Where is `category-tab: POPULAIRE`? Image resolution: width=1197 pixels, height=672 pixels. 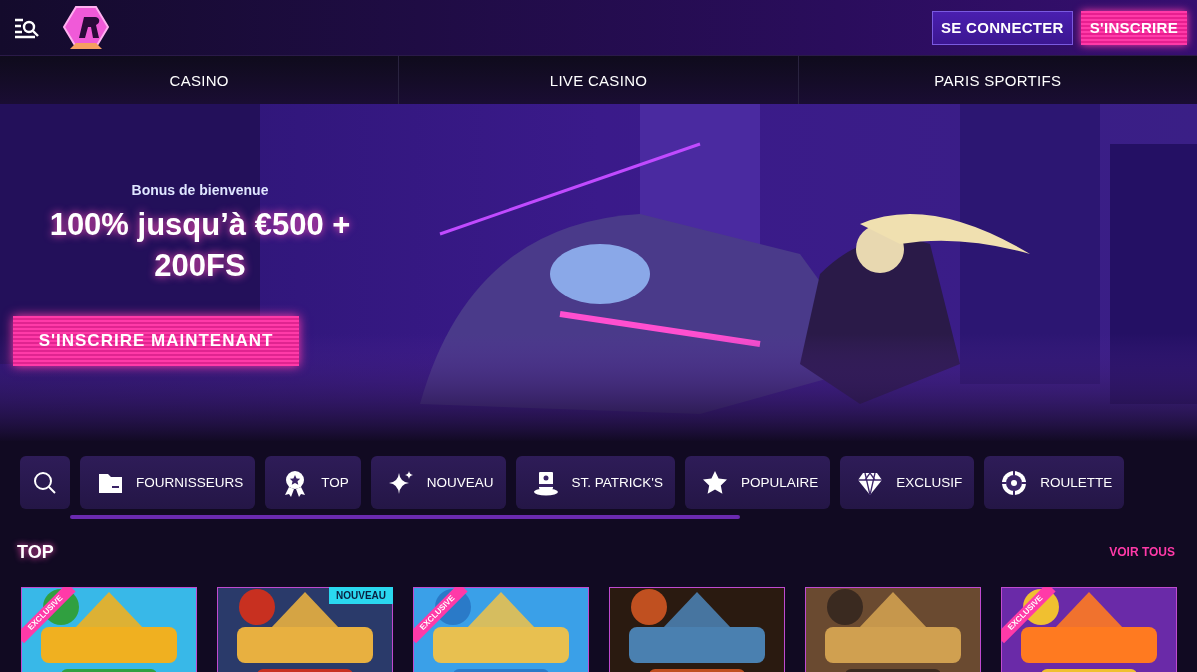
category-tab: POPULAIRE is located at coordinates (757, 482).